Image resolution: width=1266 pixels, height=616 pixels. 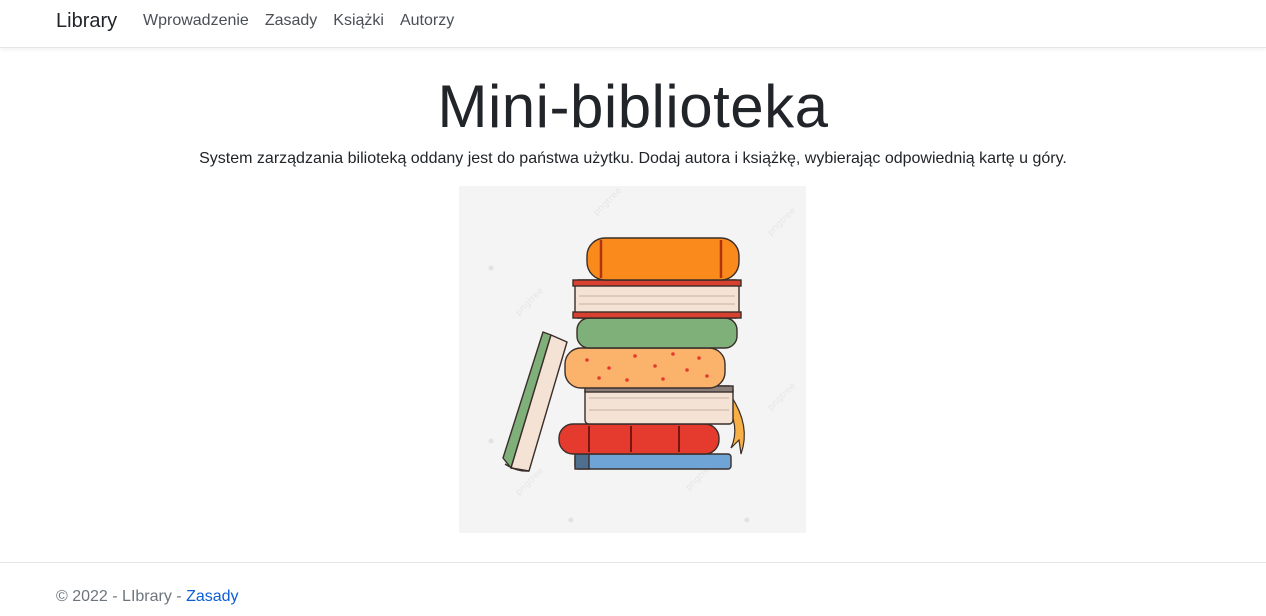 I want to click on nav-links: Wprowadzenie Zasady Książki Autorzy, so click(x=306, y=21).